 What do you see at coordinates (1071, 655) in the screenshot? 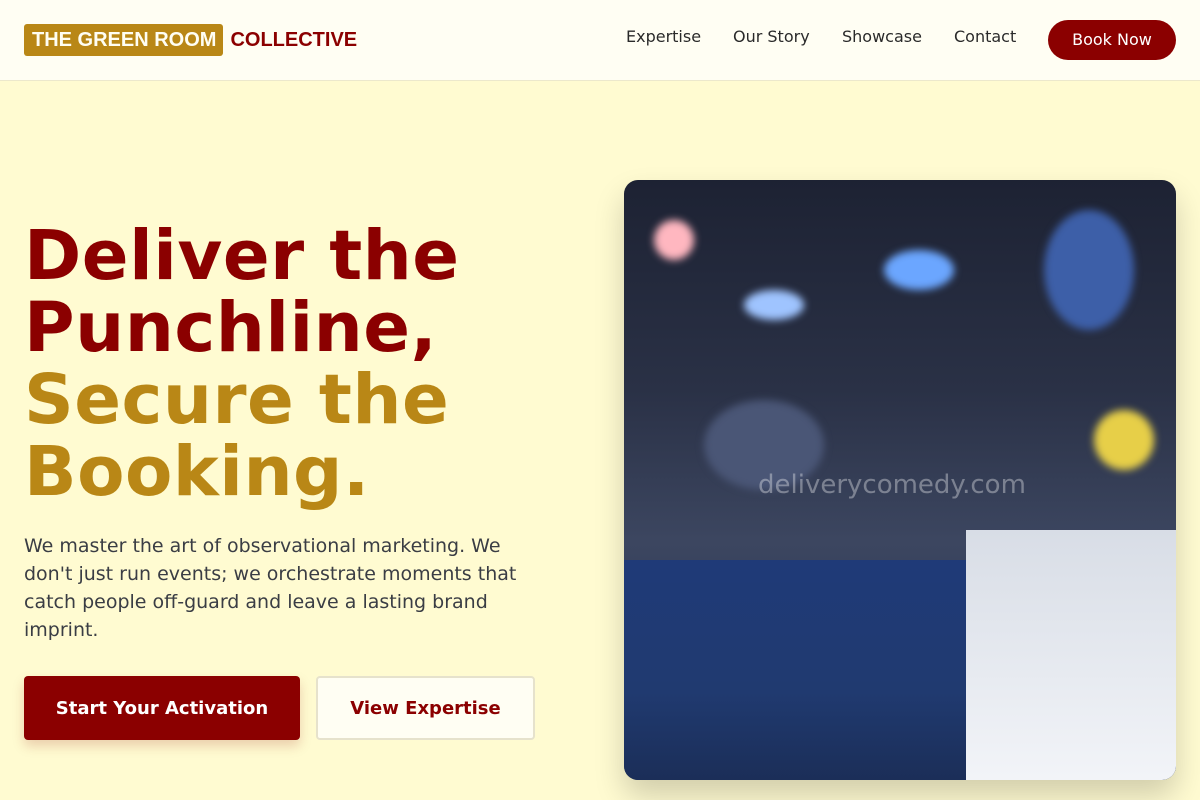
I see `photo-display-area` at bounding box center [1071, 655].